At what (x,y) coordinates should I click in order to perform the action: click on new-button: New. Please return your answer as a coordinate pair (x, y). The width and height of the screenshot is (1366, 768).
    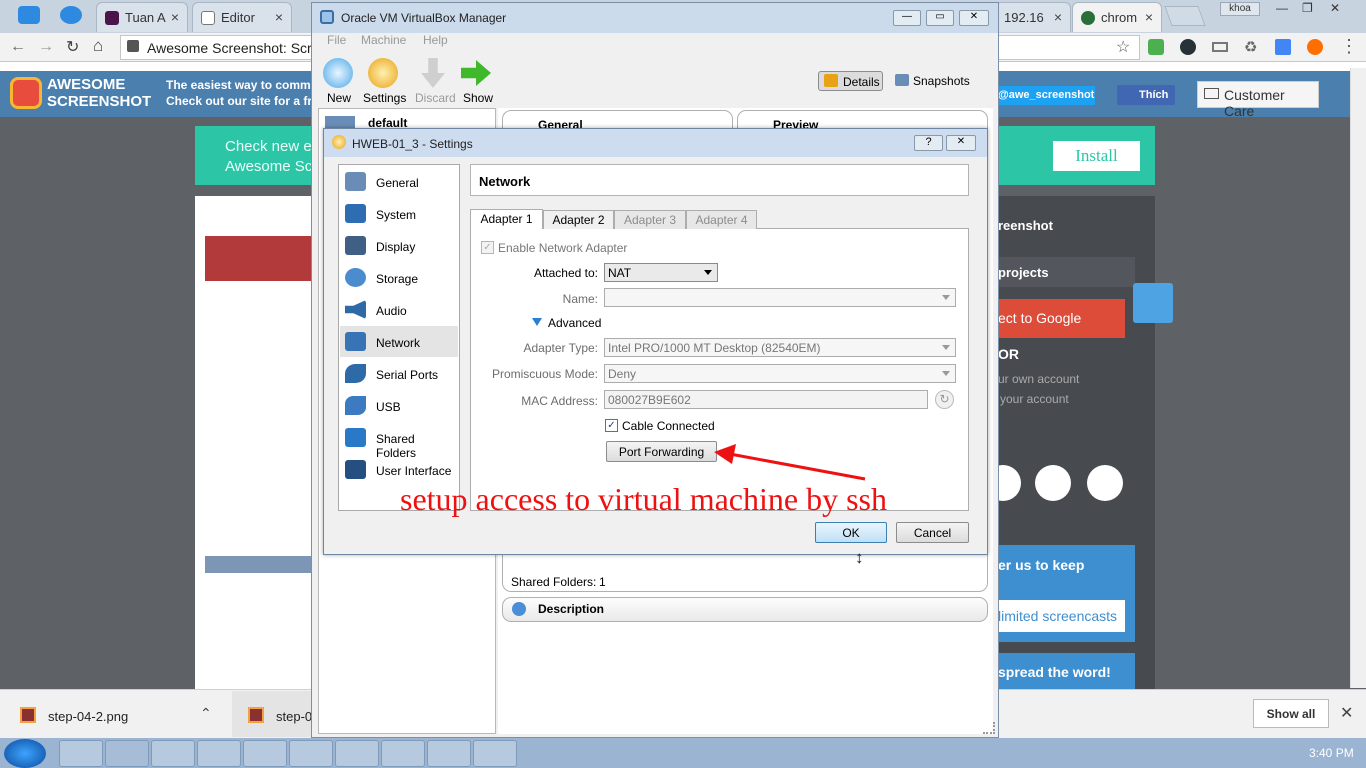
    Looking at the image, I should click on (339, 98).